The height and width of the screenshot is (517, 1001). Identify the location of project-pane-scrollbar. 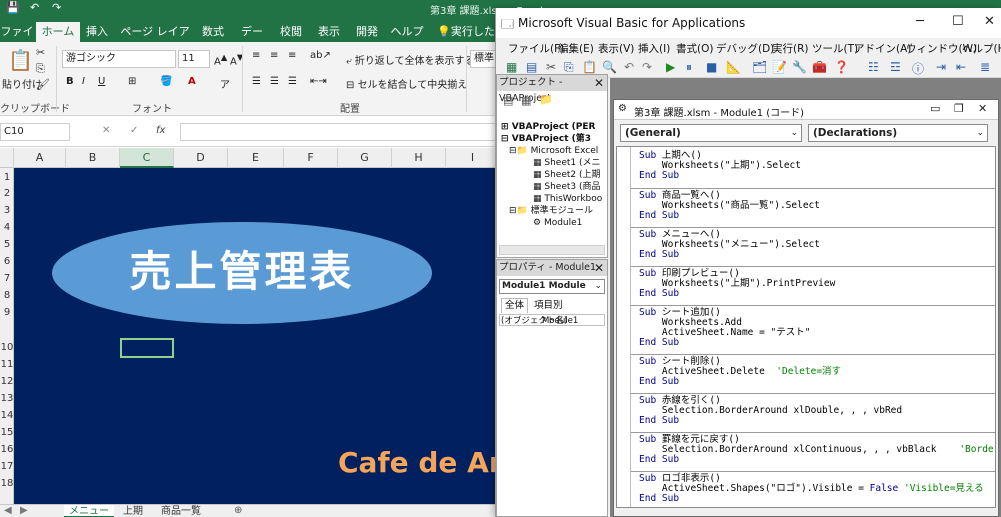
(552, 250).